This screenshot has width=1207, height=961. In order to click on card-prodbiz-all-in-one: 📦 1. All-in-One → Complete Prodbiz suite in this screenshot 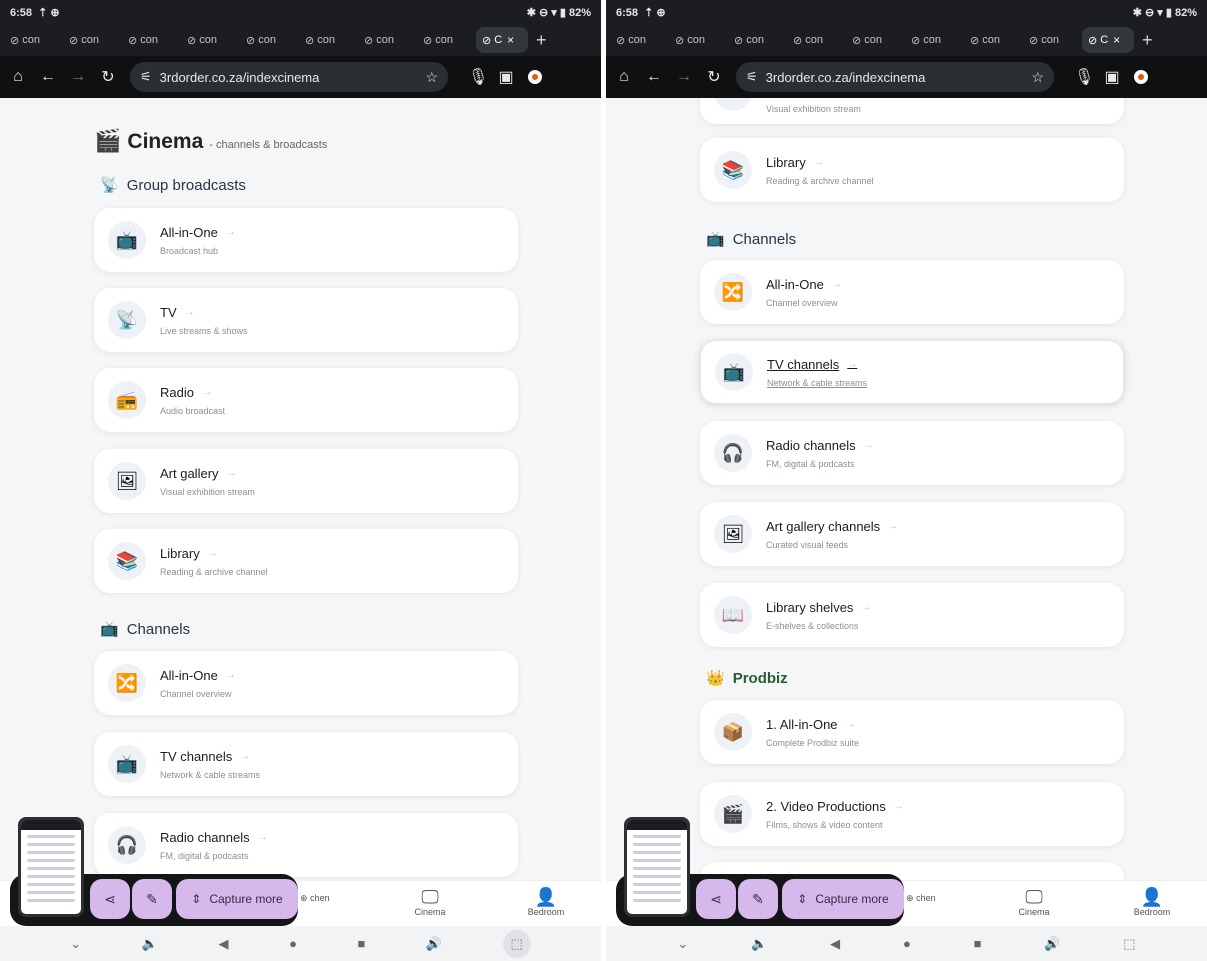, I will do `click(912, 732)`.